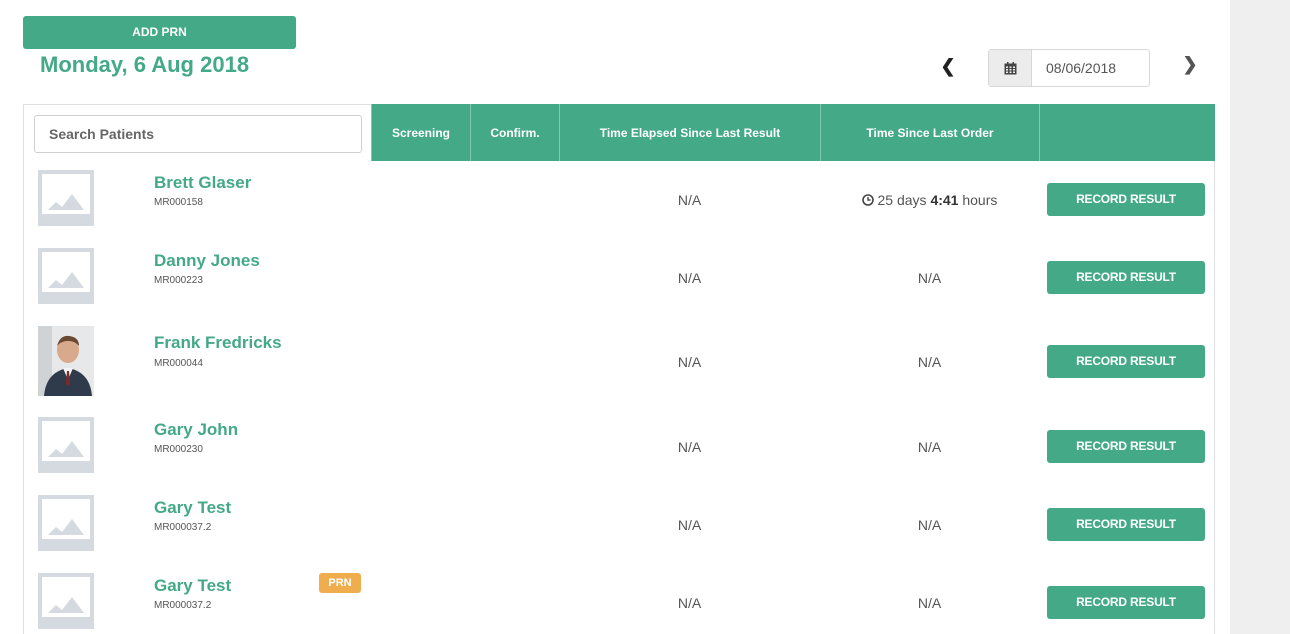  I want to click on column-header-screening: Screening, so click(420, 132).